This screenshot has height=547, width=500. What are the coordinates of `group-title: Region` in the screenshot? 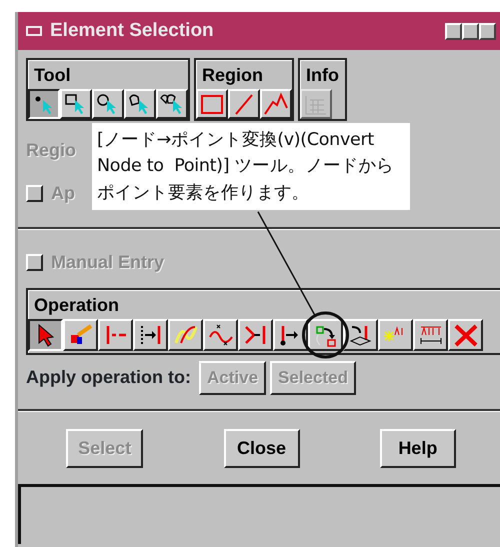 It's located at (232, 75).